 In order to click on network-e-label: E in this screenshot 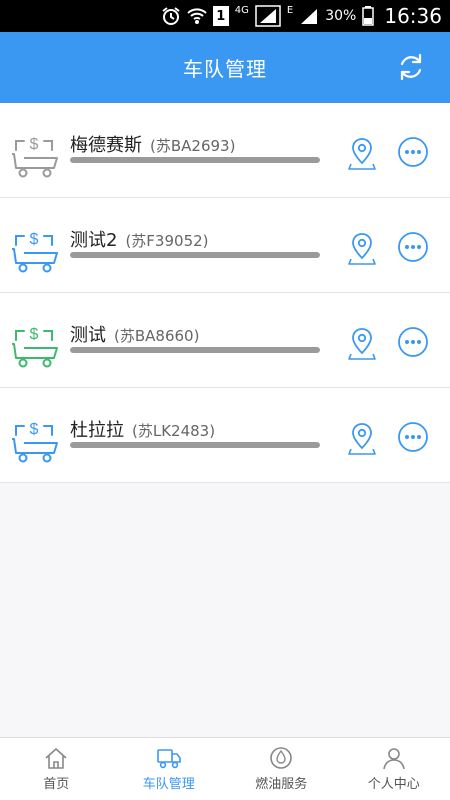, I will do `click(290, 10)`.